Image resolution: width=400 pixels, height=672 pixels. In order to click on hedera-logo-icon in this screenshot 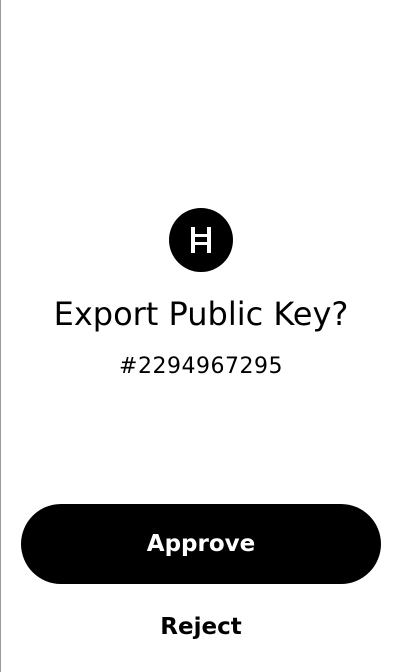, I will do `click(201, 240)`.